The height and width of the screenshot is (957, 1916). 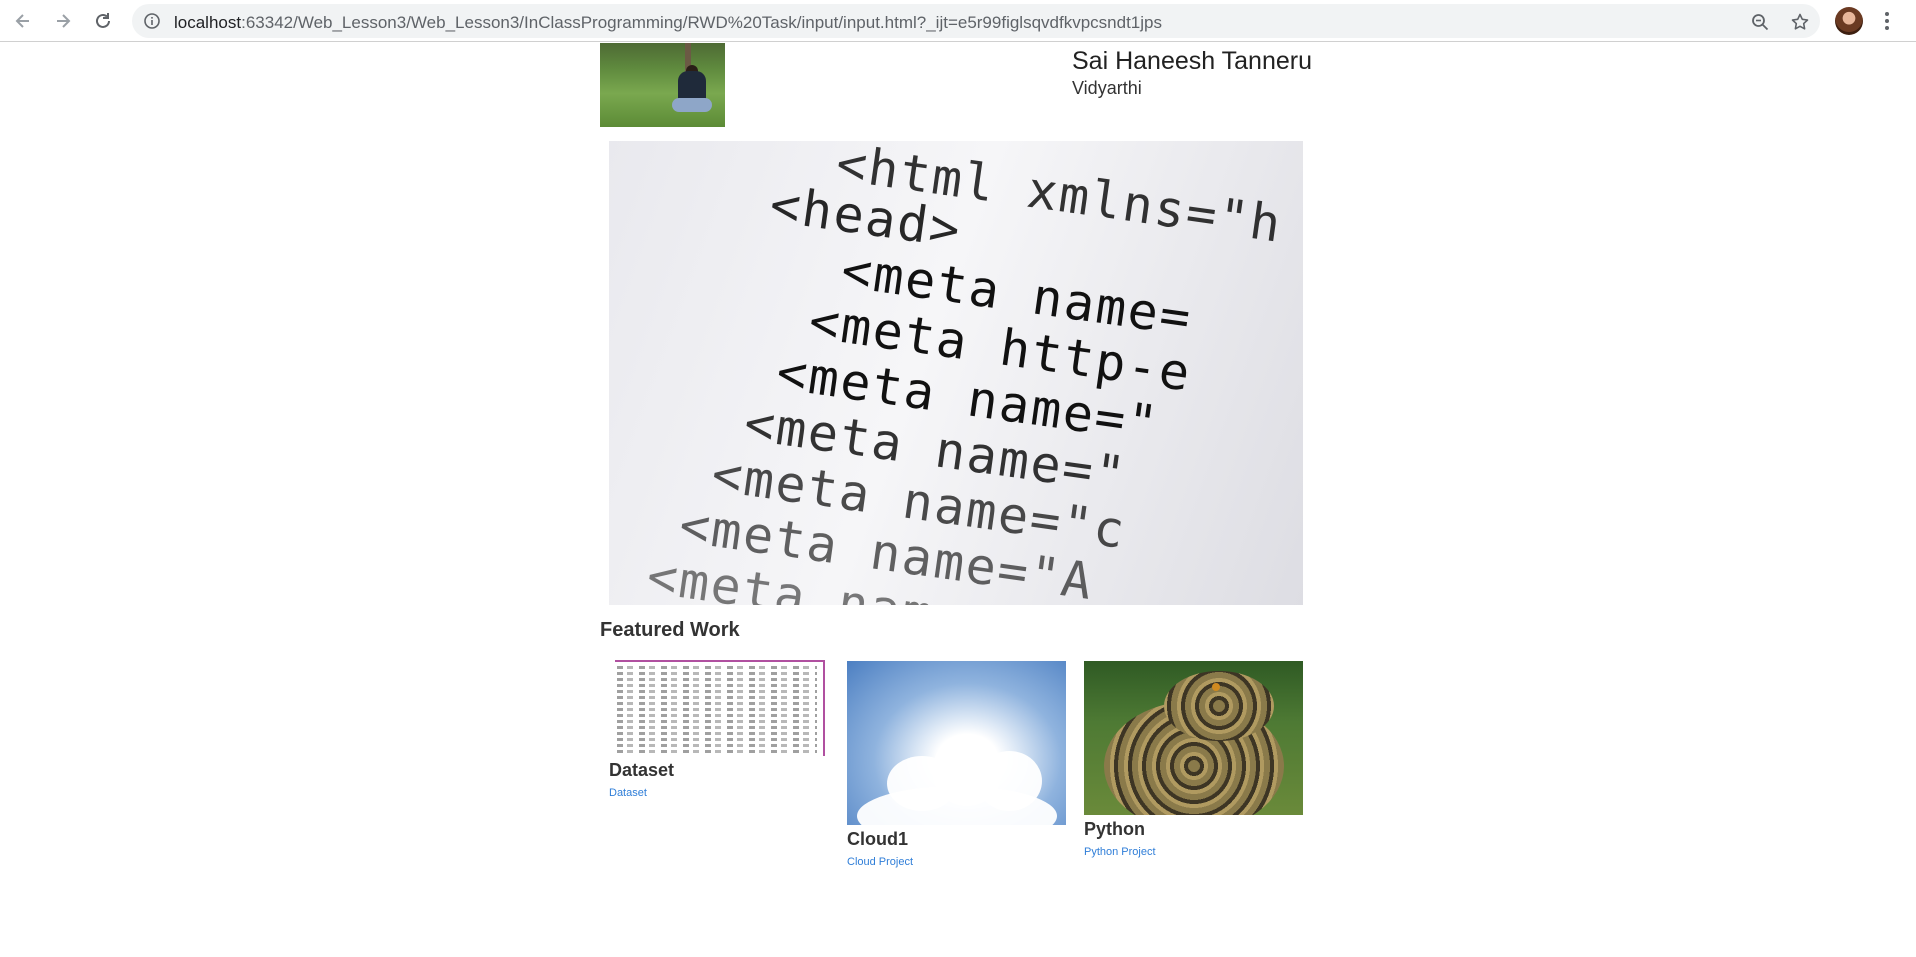 I want to click on info-icon, so click(x=152, y=23).